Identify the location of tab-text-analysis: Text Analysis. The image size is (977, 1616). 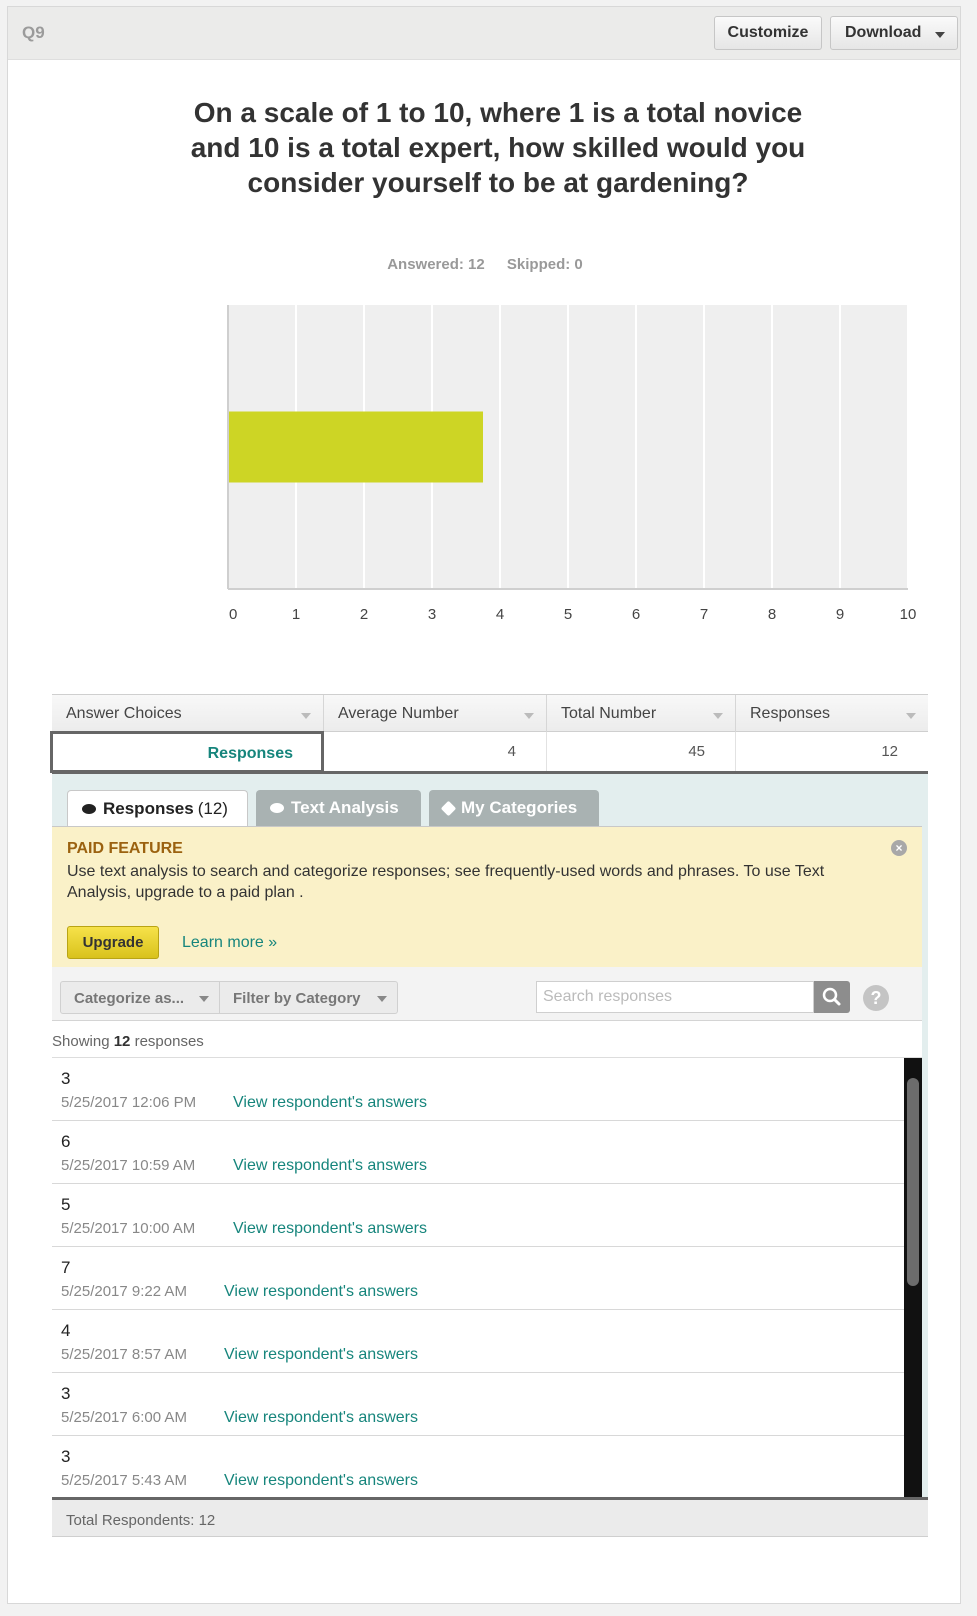
(338, 808).